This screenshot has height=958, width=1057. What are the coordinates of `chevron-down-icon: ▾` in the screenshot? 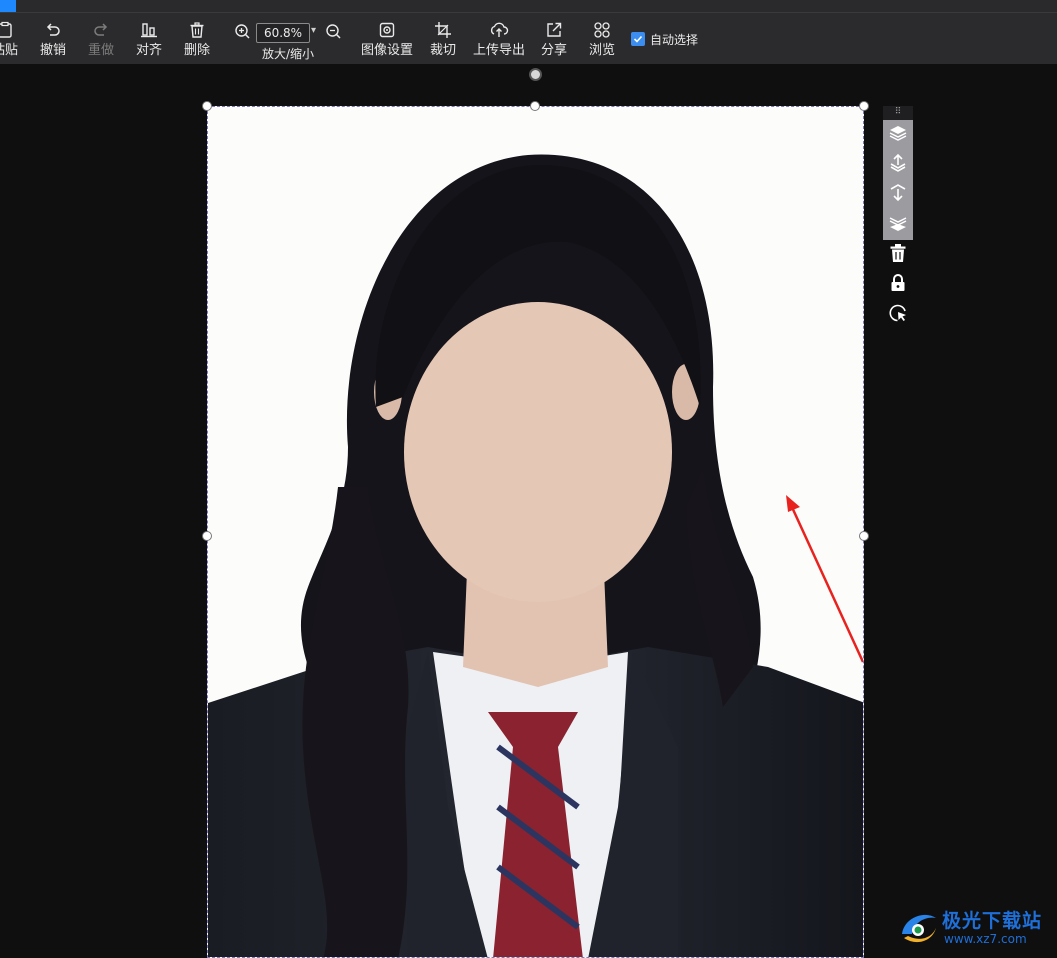 It's located at (313, 30).